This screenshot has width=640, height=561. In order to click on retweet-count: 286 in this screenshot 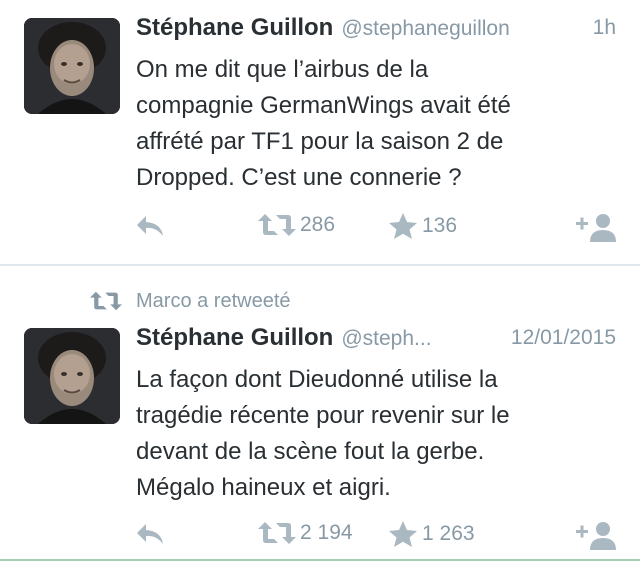, I will do `click(318, 224)`.